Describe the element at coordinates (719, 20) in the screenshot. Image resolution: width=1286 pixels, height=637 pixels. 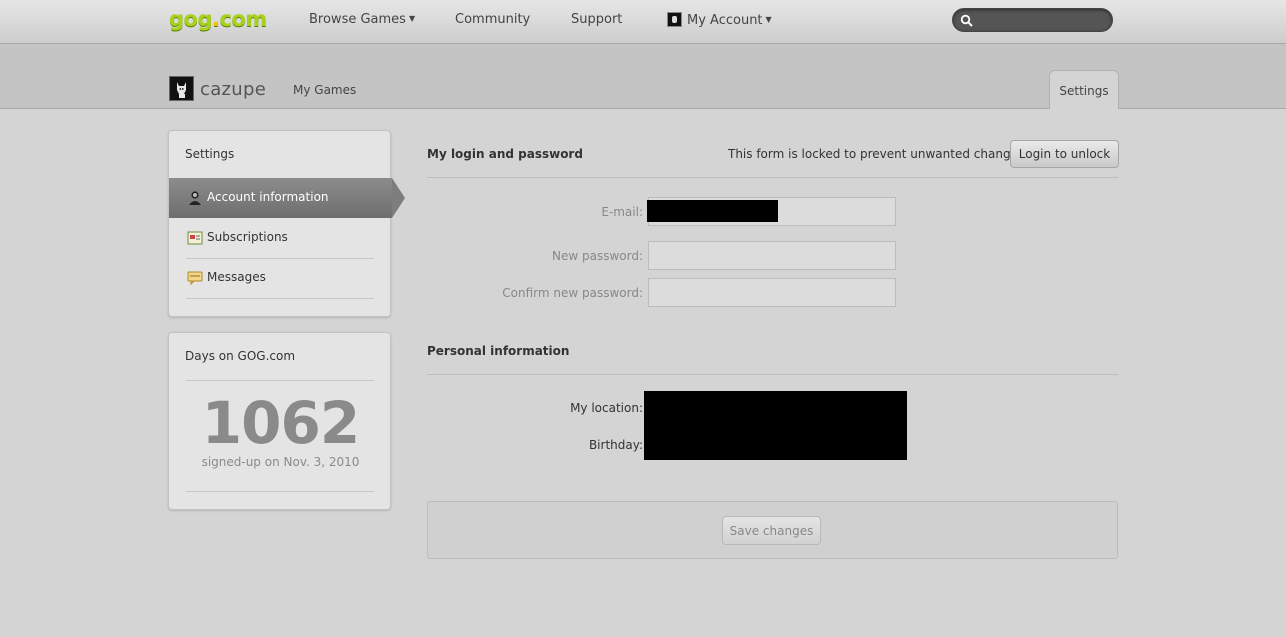
I see `nav-my-account: My Account ▼` at that location.